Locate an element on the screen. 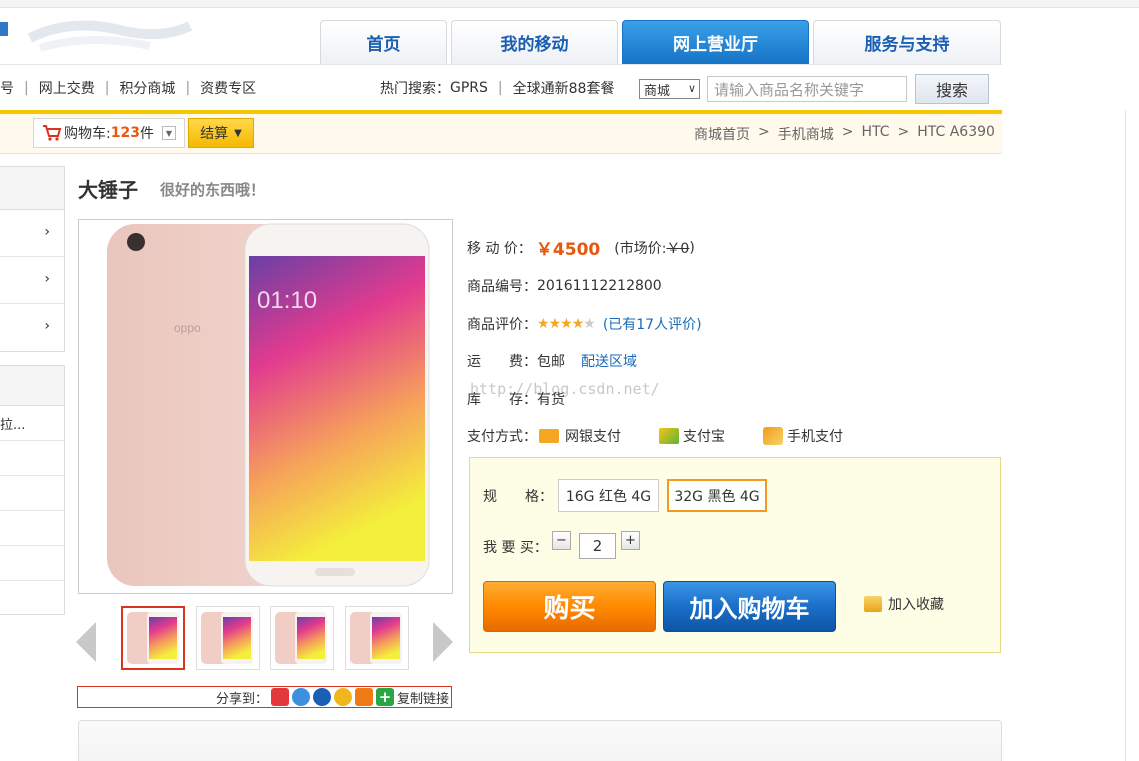 The image size is (1139, 761). favorite-icon is located at coordinates (873, 604).